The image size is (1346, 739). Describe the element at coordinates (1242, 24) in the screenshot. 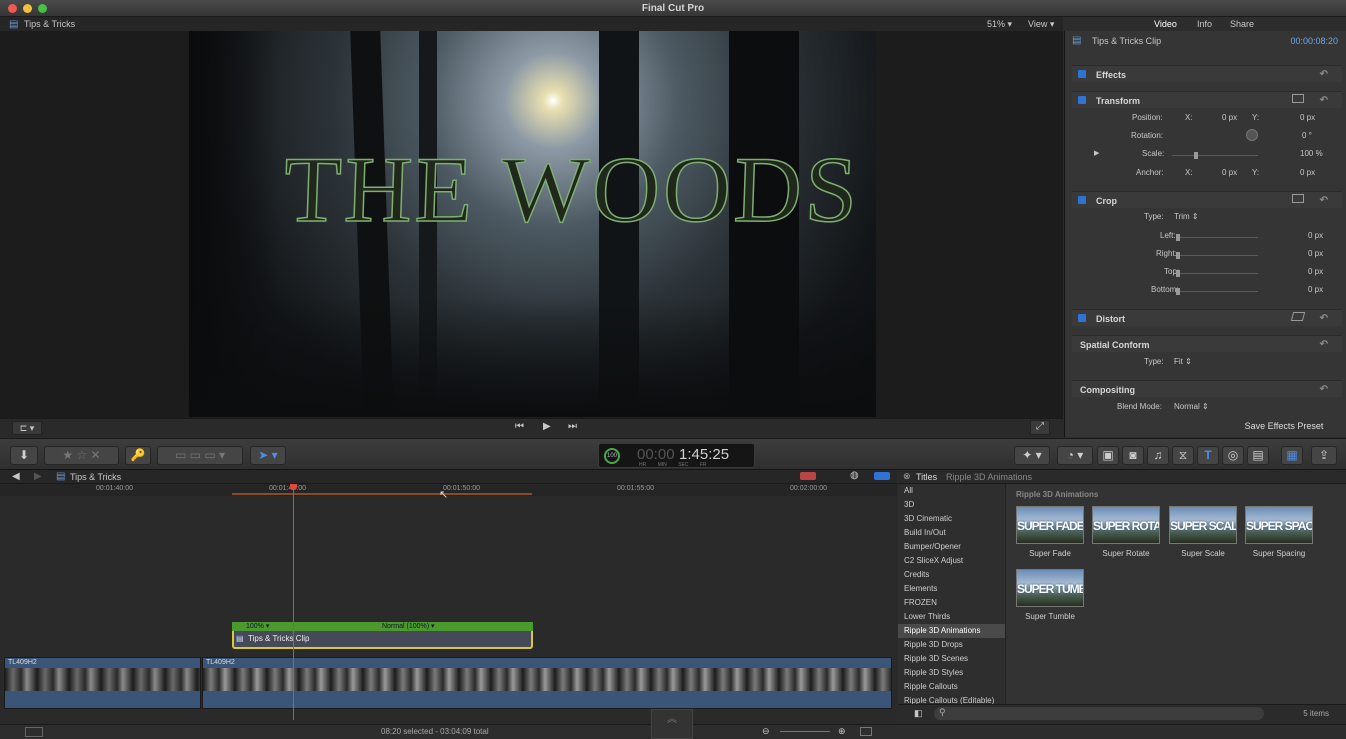

I see `tab-share: Share` at that location.